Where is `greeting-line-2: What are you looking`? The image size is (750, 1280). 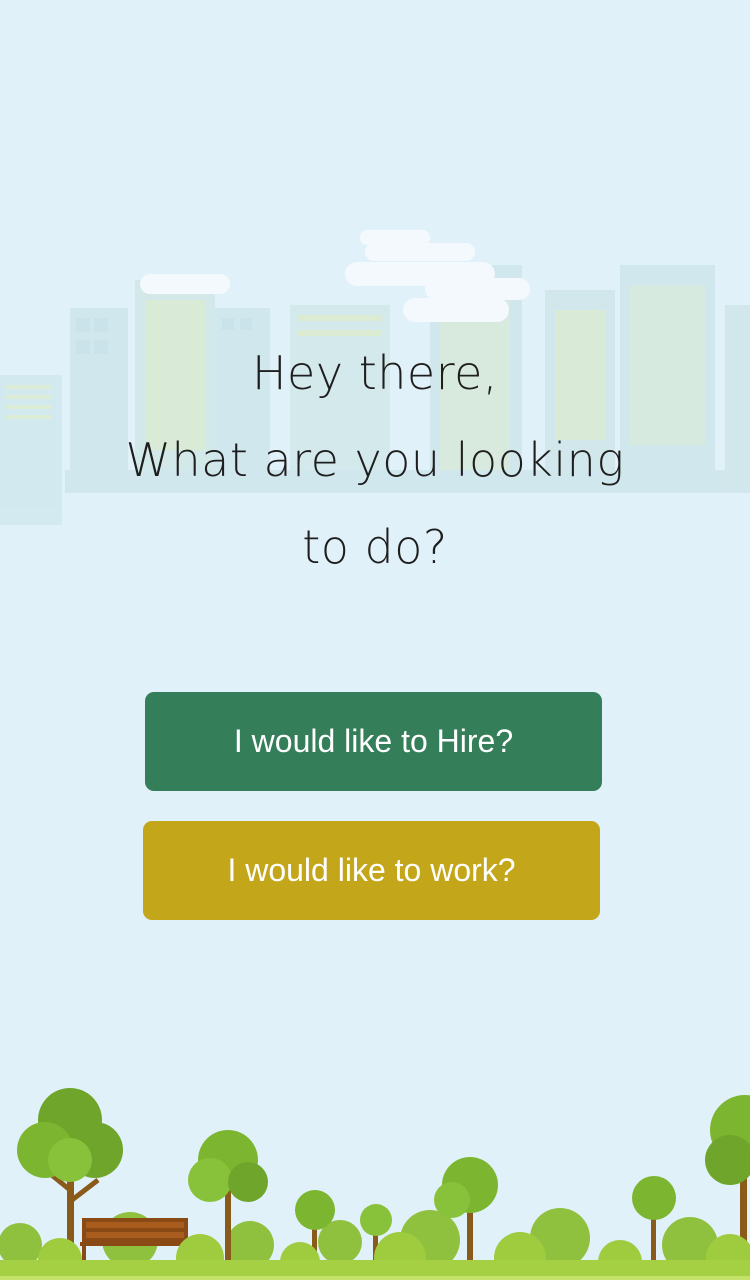
greeting-line-2: What are you looking is located at coordinates (375, 460).